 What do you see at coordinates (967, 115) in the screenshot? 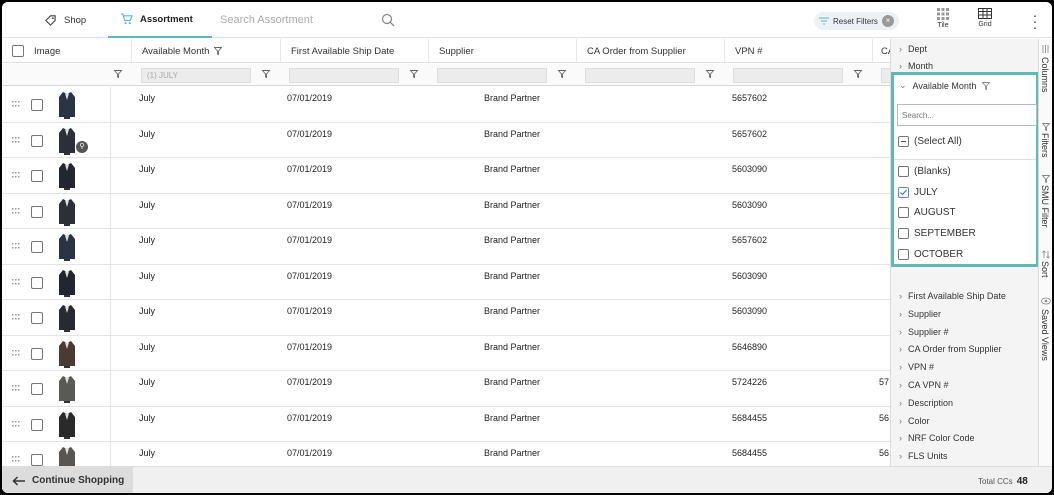
I see `panel-search-input` at bounding box center [967, 115].